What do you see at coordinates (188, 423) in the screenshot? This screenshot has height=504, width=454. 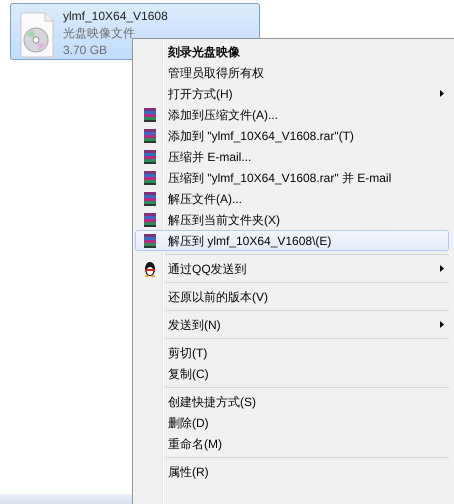 I see `menu-item-label: 删除(D)` at bounding box center [188, 423].